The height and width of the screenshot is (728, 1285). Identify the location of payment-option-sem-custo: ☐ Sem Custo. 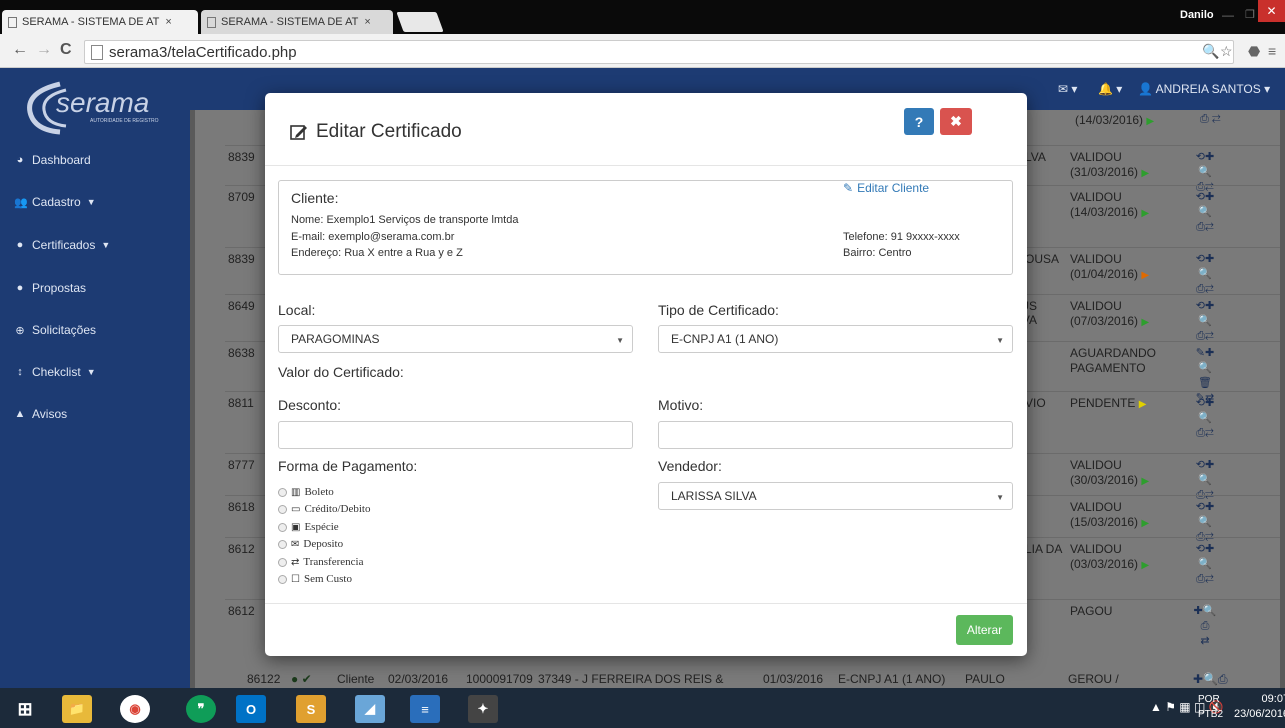
(315, 579).